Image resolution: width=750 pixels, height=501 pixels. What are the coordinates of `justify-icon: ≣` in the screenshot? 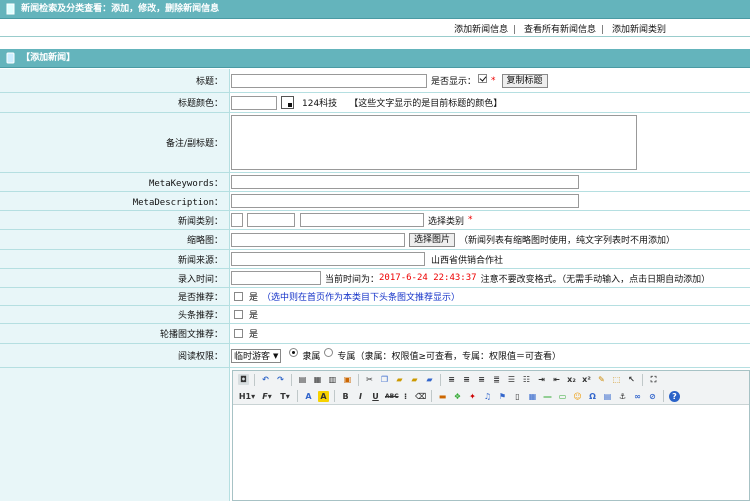 It's located at (496, 379).